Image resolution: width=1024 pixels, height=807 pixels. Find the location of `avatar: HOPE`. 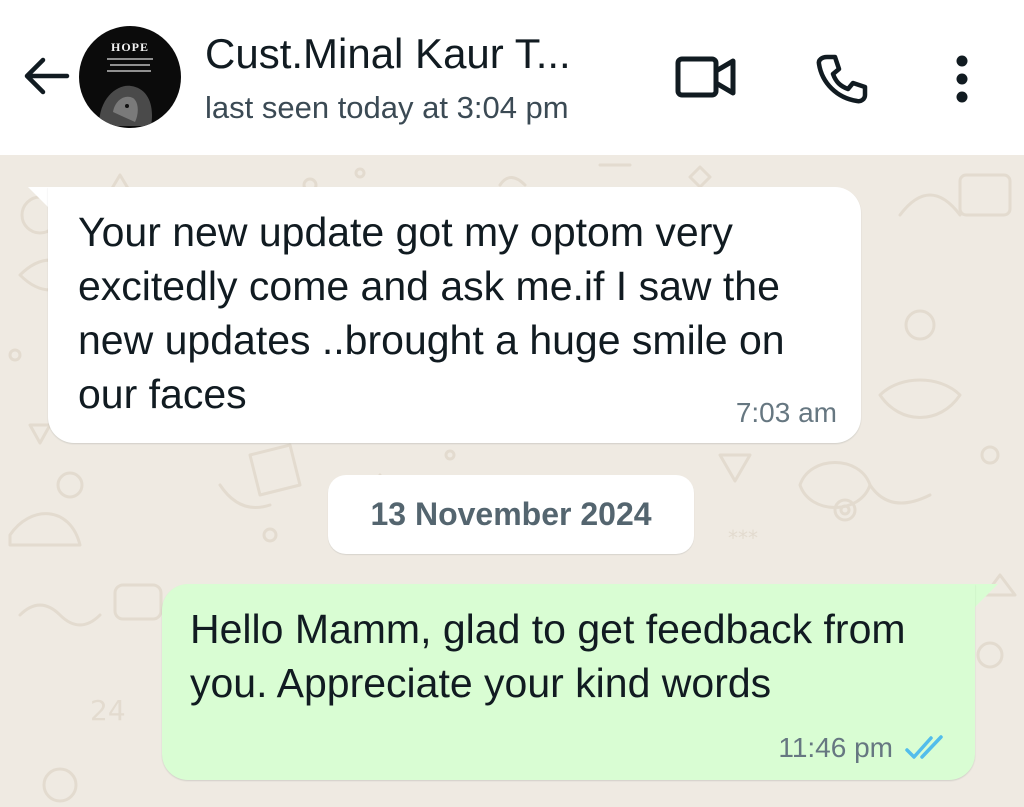

avatar: HOPE is located at coordinates (130, 77).